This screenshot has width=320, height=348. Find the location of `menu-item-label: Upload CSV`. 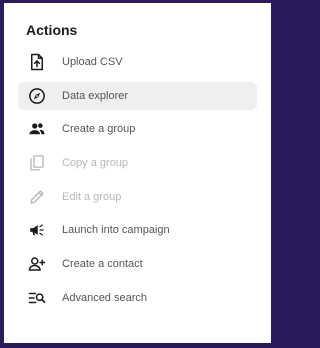

menu-item-label: Upload CSV is located at coordinates (92, 62).